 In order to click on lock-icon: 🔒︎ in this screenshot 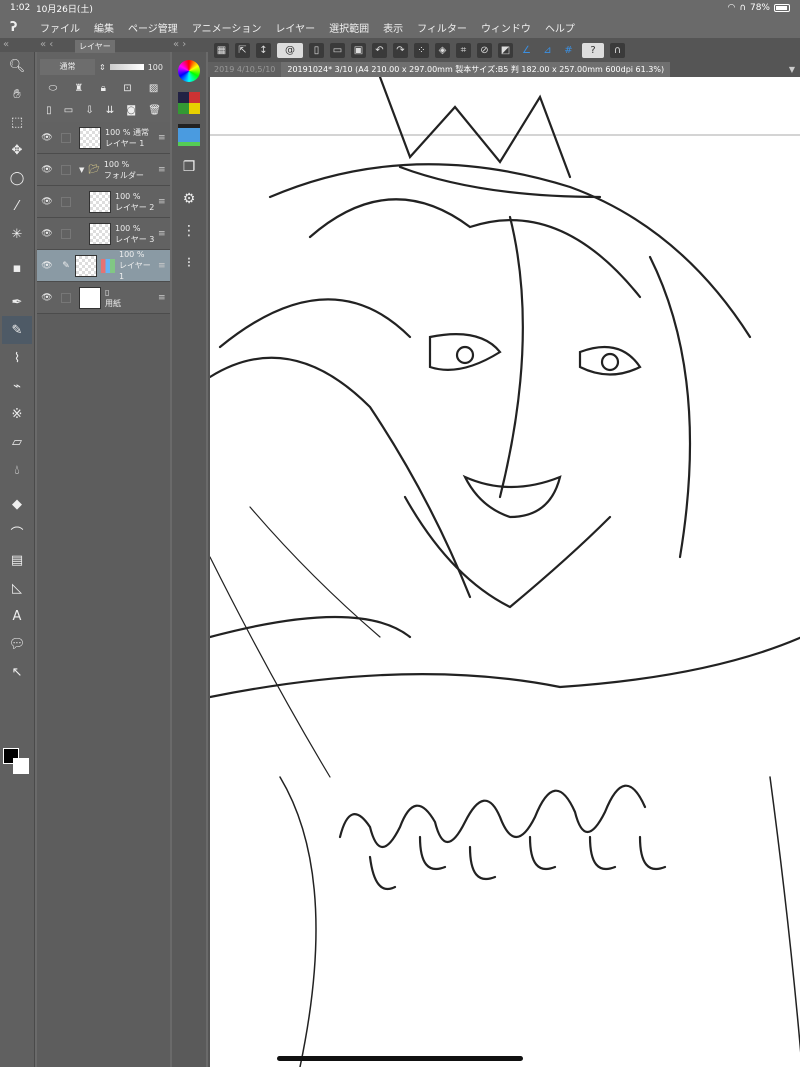, I will do `click(103, 88)`.